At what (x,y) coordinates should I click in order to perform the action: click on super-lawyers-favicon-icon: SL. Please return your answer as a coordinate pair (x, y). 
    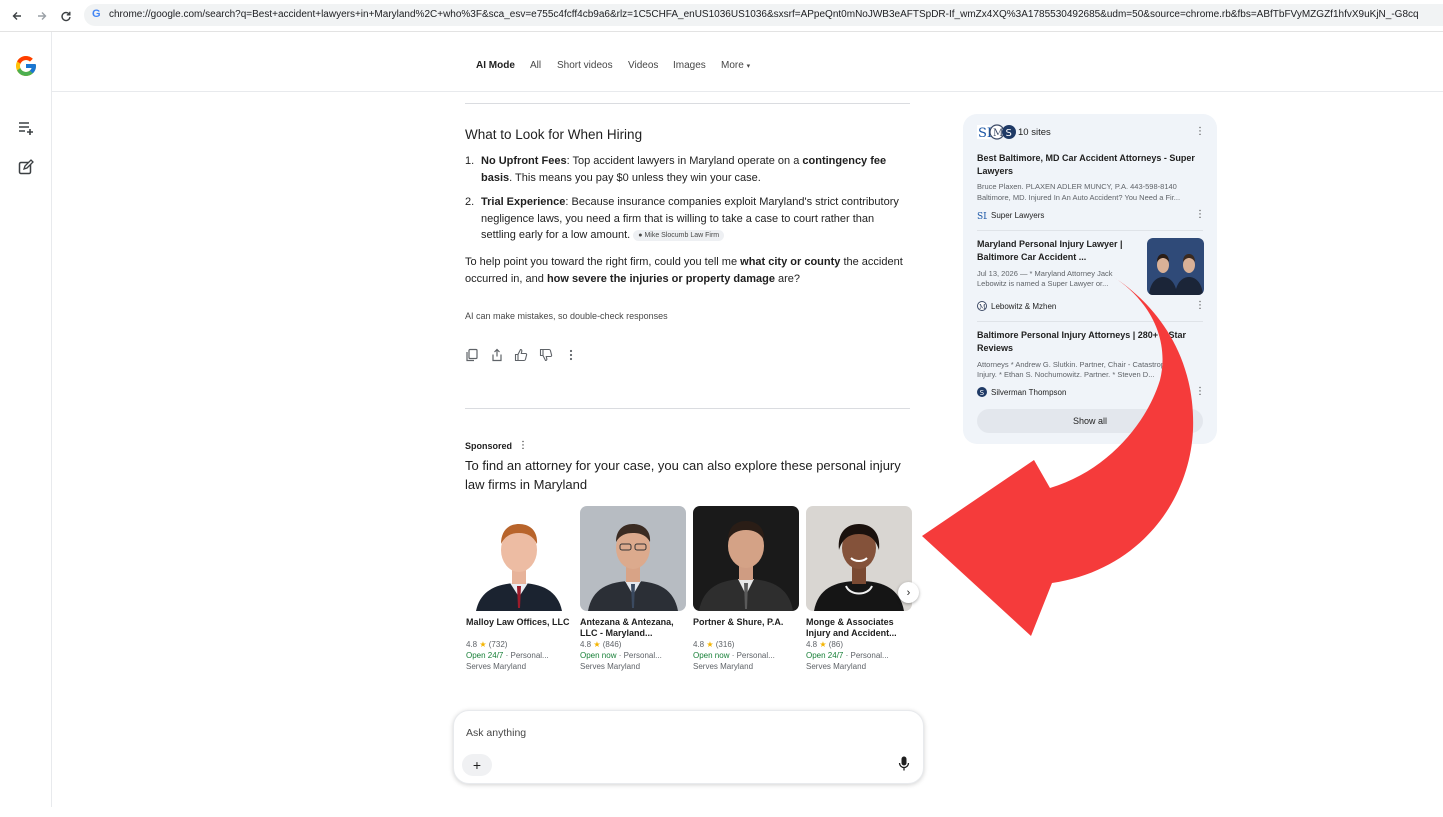
    Looking at the image, I should click on (982, 216).